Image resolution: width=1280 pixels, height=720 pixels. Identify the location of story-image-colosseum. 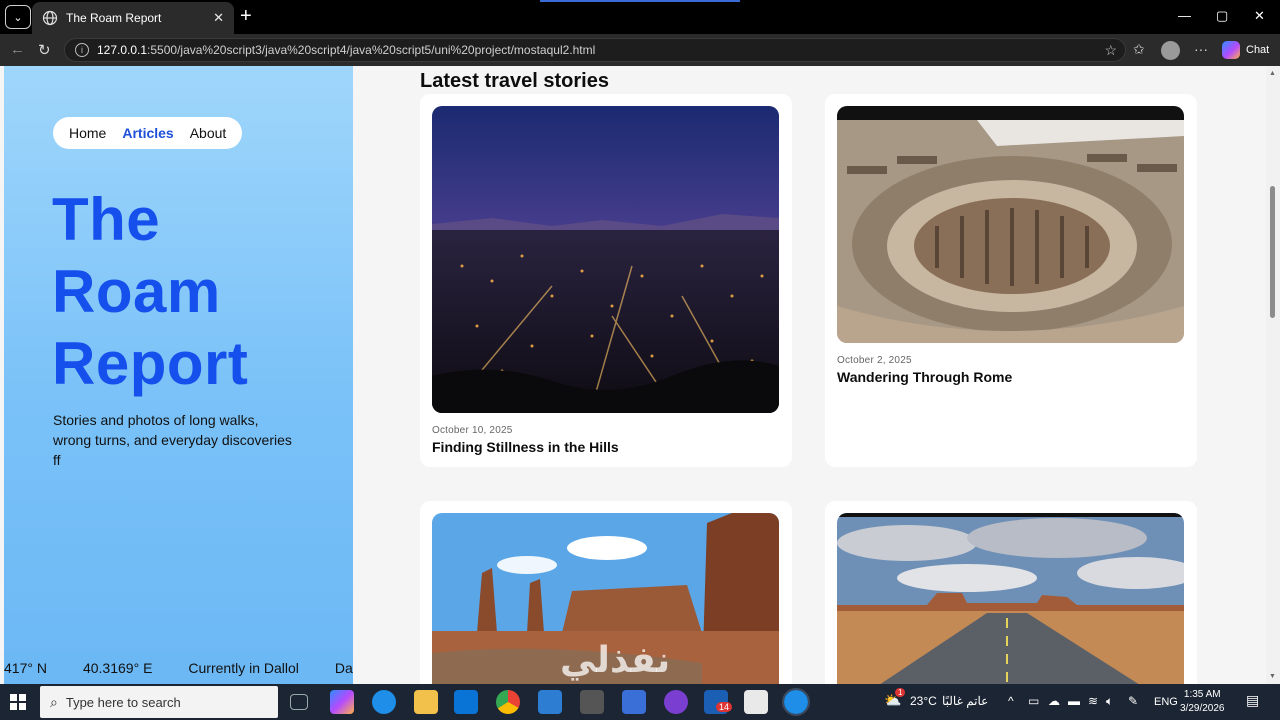
(1010, 224).